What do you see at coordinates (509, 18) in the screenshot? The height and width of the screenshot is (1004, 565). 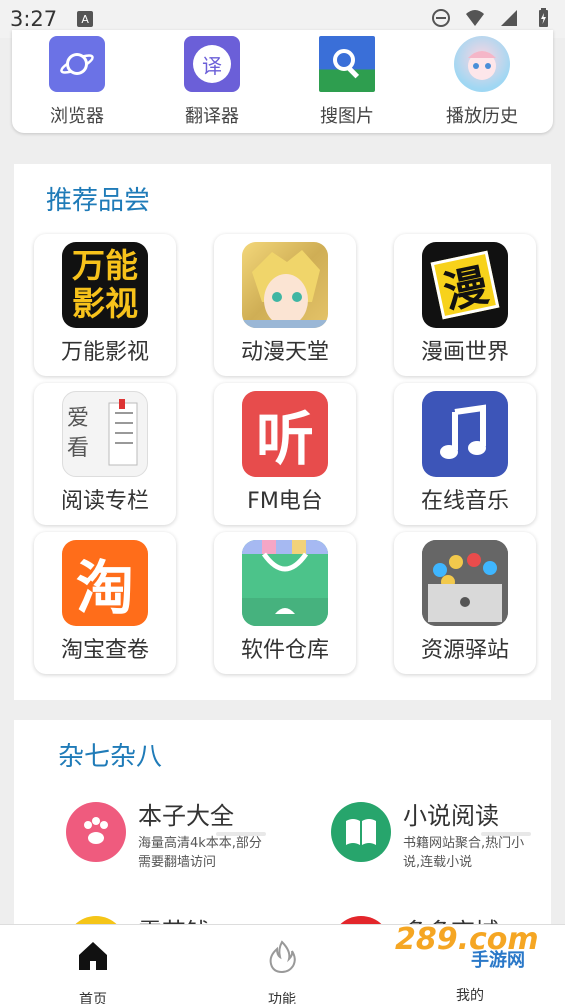 I see `signal-icon` at bounding box center [509, 18].